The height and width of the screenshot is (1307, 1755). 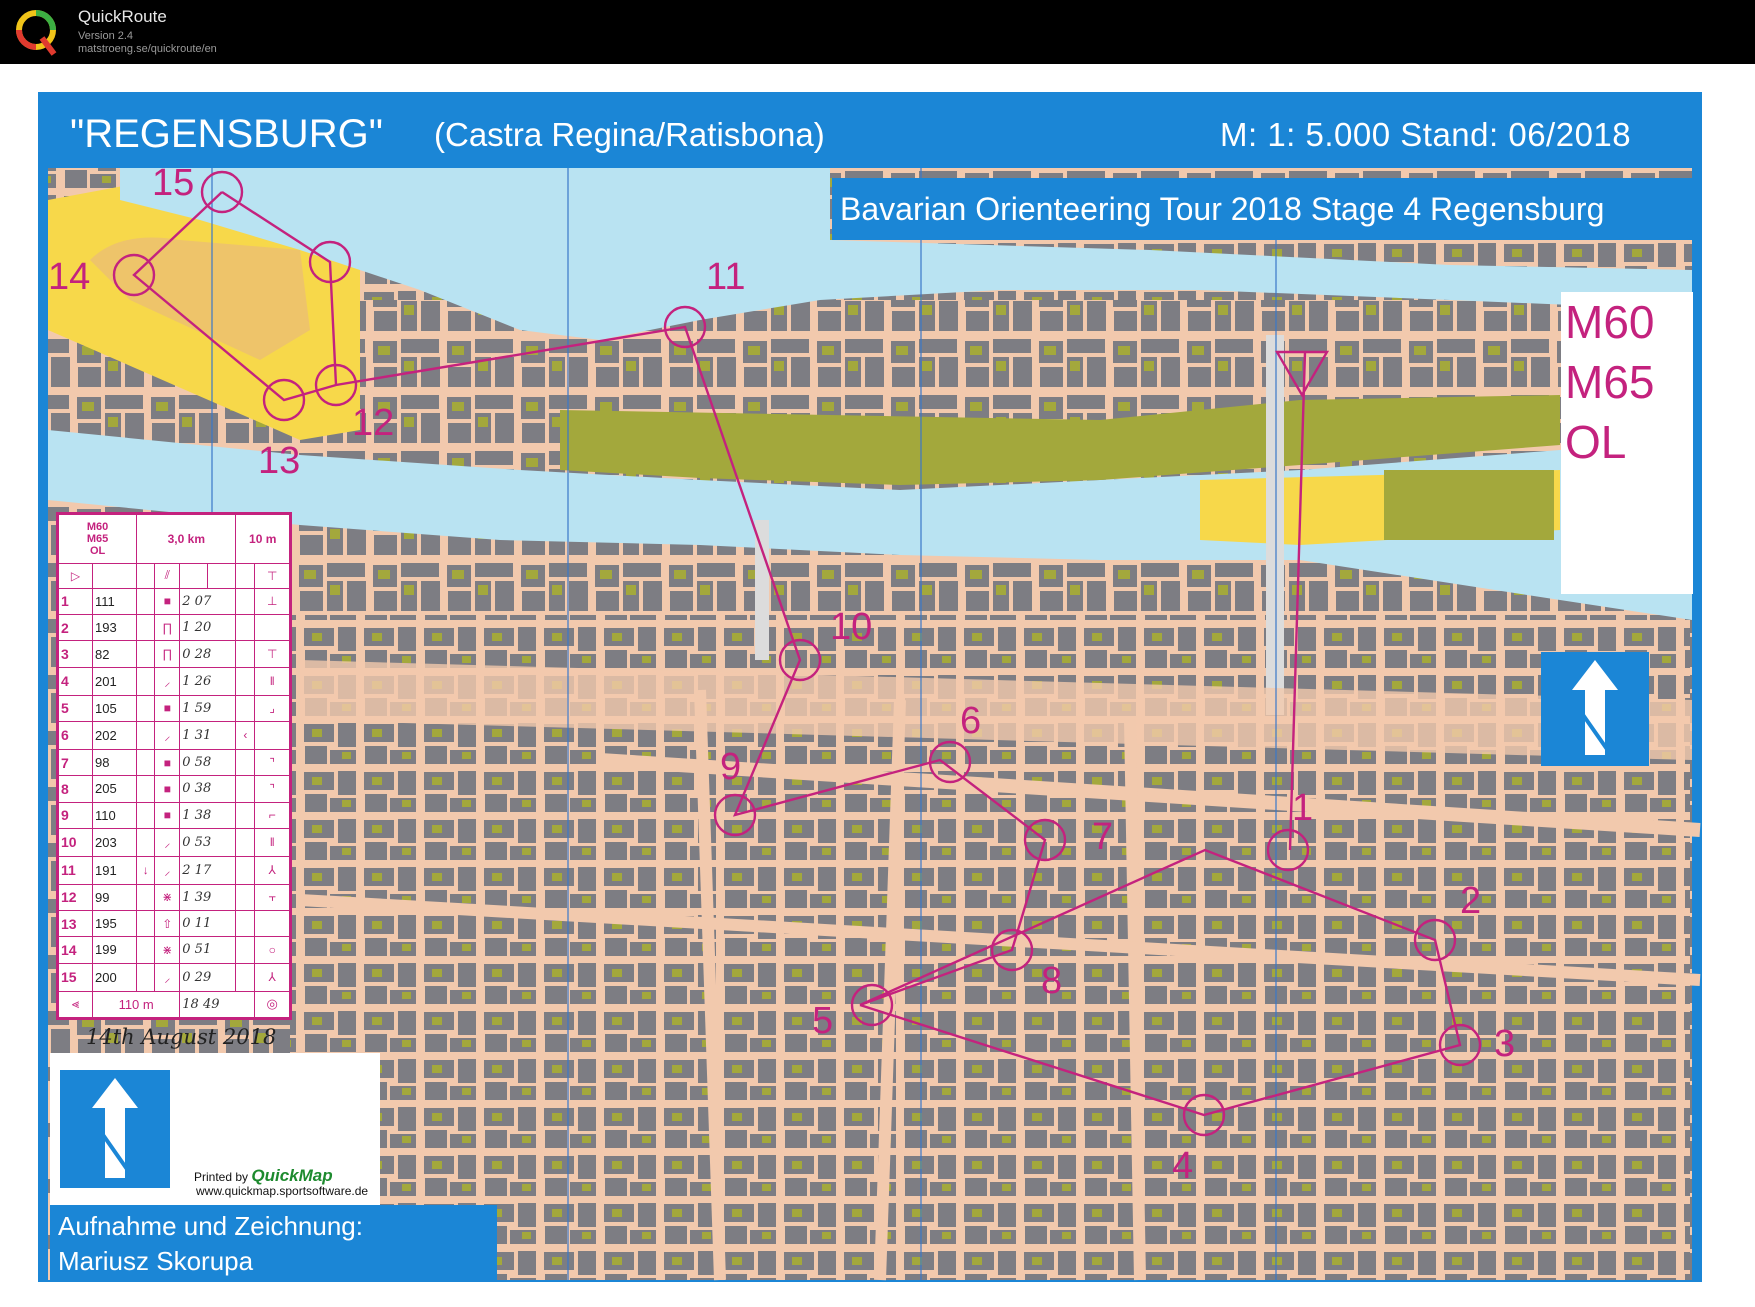 What do you see at coordinates (726, 277) in the screenshot?
I see `control-number: 11` at bounding box center [726, 277].